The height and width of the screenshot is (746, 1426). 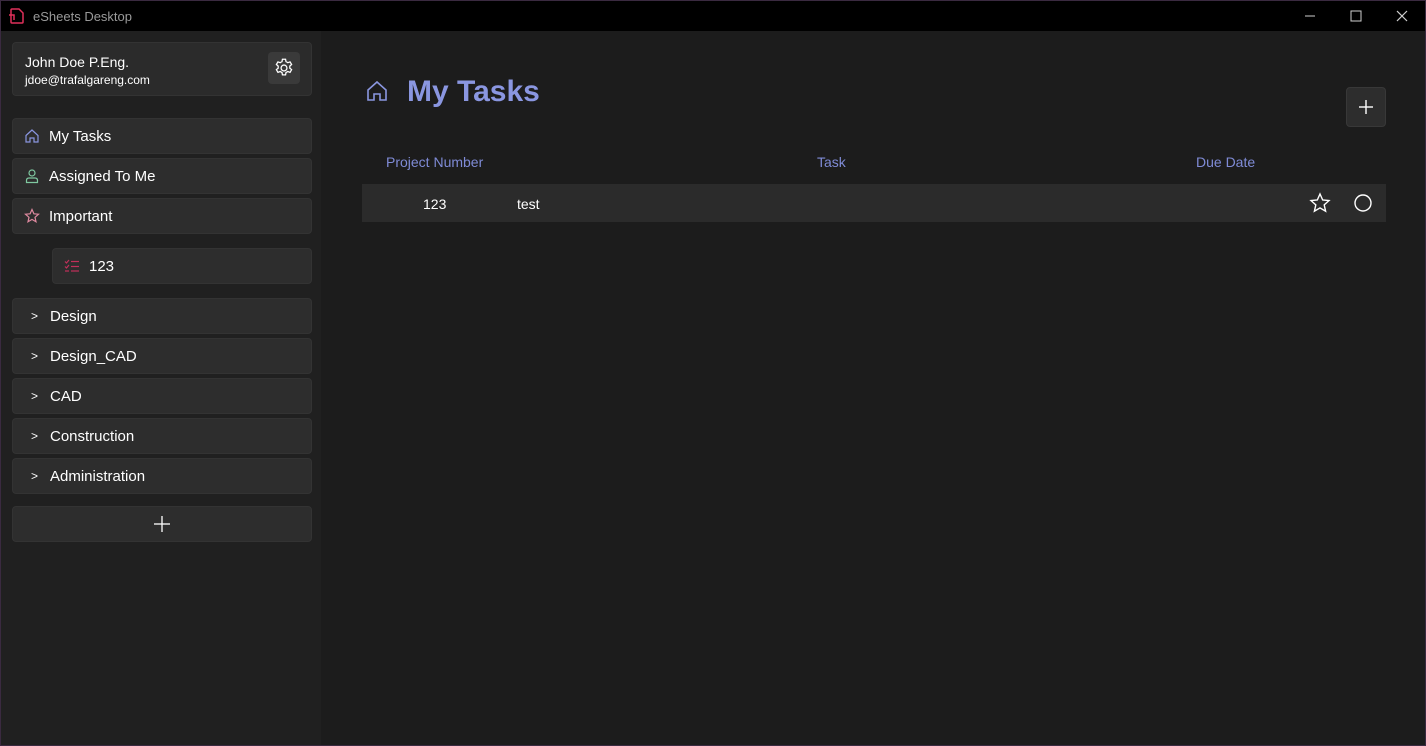 What do you see at coordinates (162, 176) in the screenshot?
I see `sidebar-item-assigned-to-me: Assigned To Me` at bounding box center [162, 176].